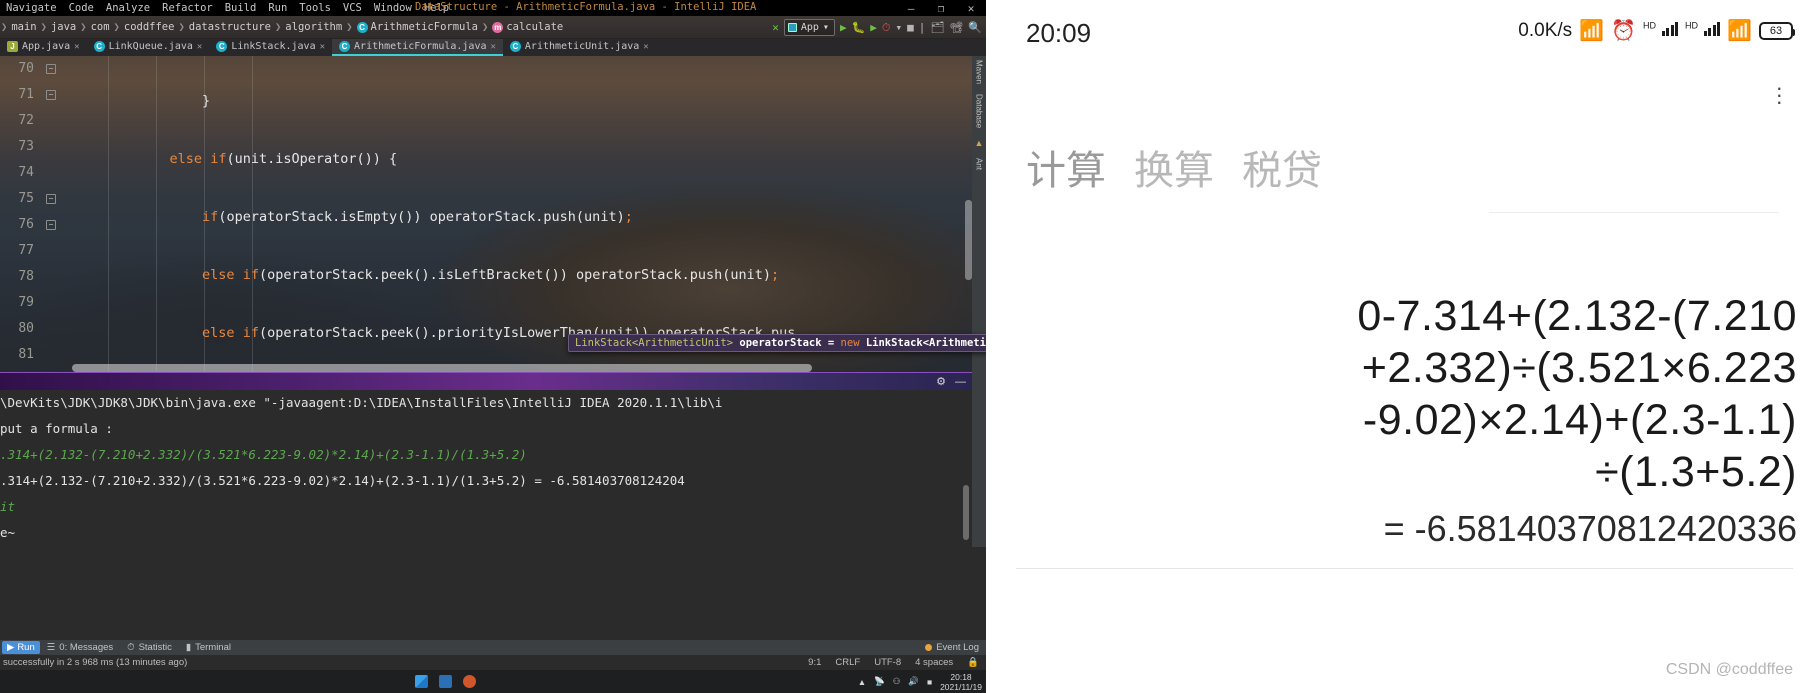  I want to click on run-coverage-button: ▶, so click(873, 27).